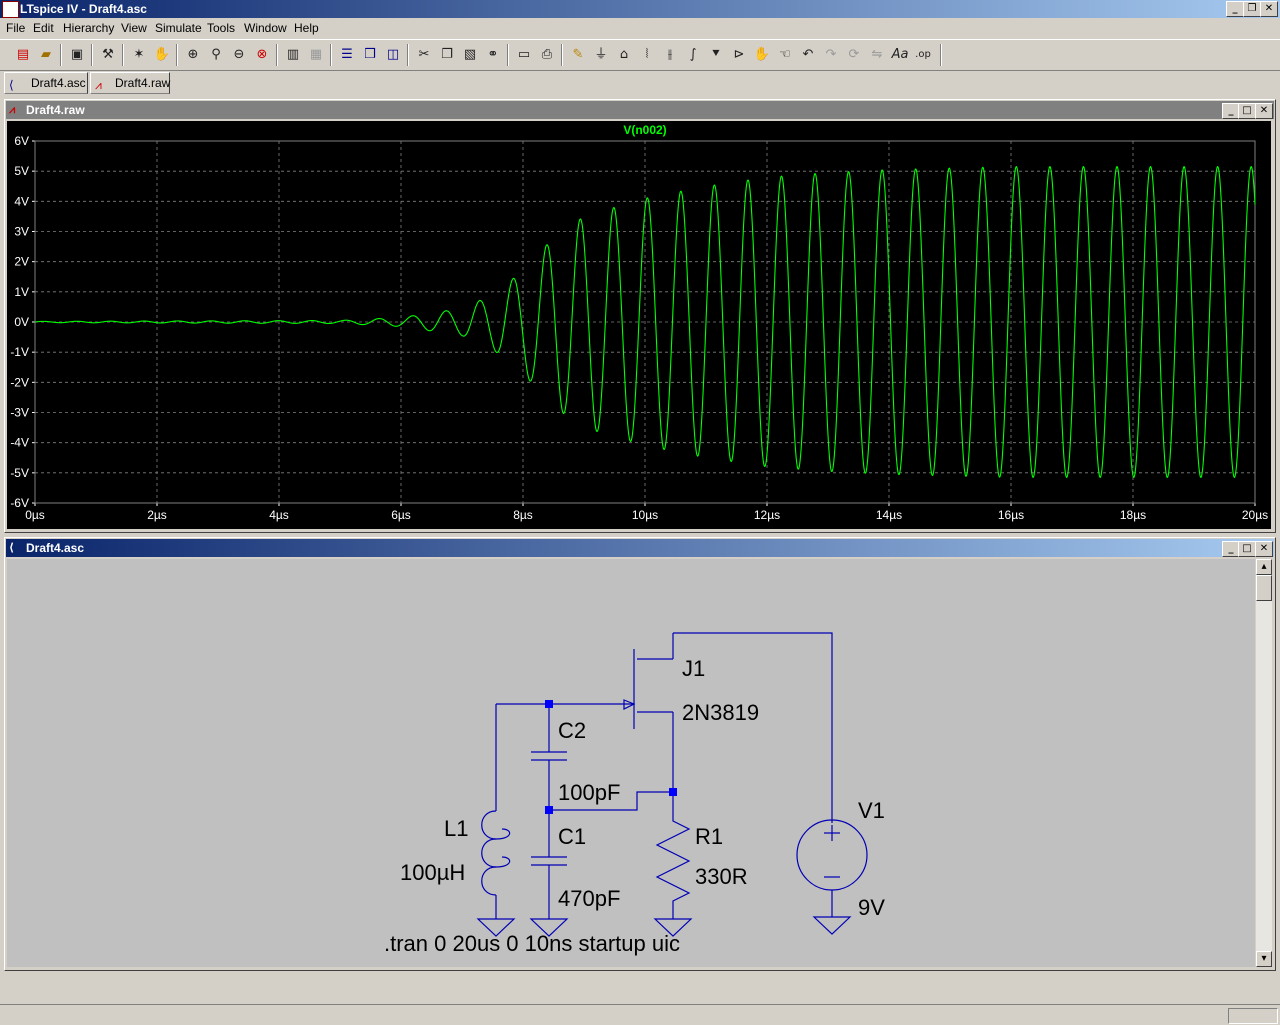 The image size is (1280, 1025). I want to click on open-icon: ▰, so click(46, 55).